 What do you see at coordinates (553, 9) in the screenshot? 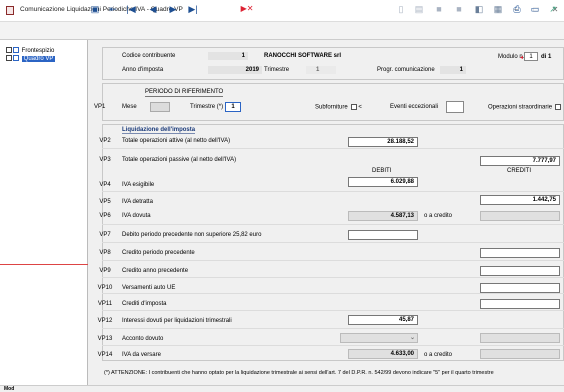
I see `export-icon: ↗` at bounding box center [553, 9].